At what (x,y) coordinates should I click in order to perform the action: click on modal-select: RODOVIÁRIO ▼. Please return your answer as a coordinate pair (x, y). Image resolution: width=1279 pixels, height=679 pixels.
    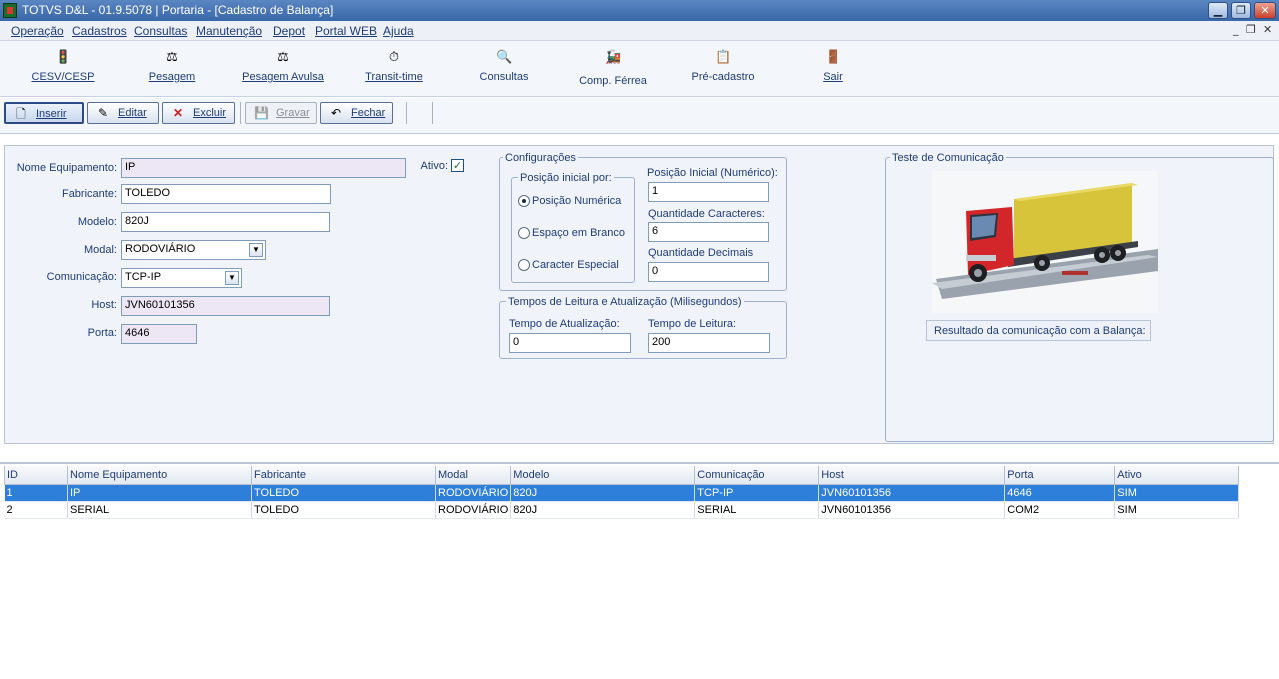
    Looking at the image, I should click on (193, 250).